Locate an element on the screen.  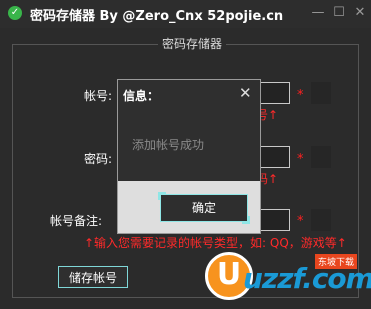
password-required-mark: * is located at coordinates (300, 159).